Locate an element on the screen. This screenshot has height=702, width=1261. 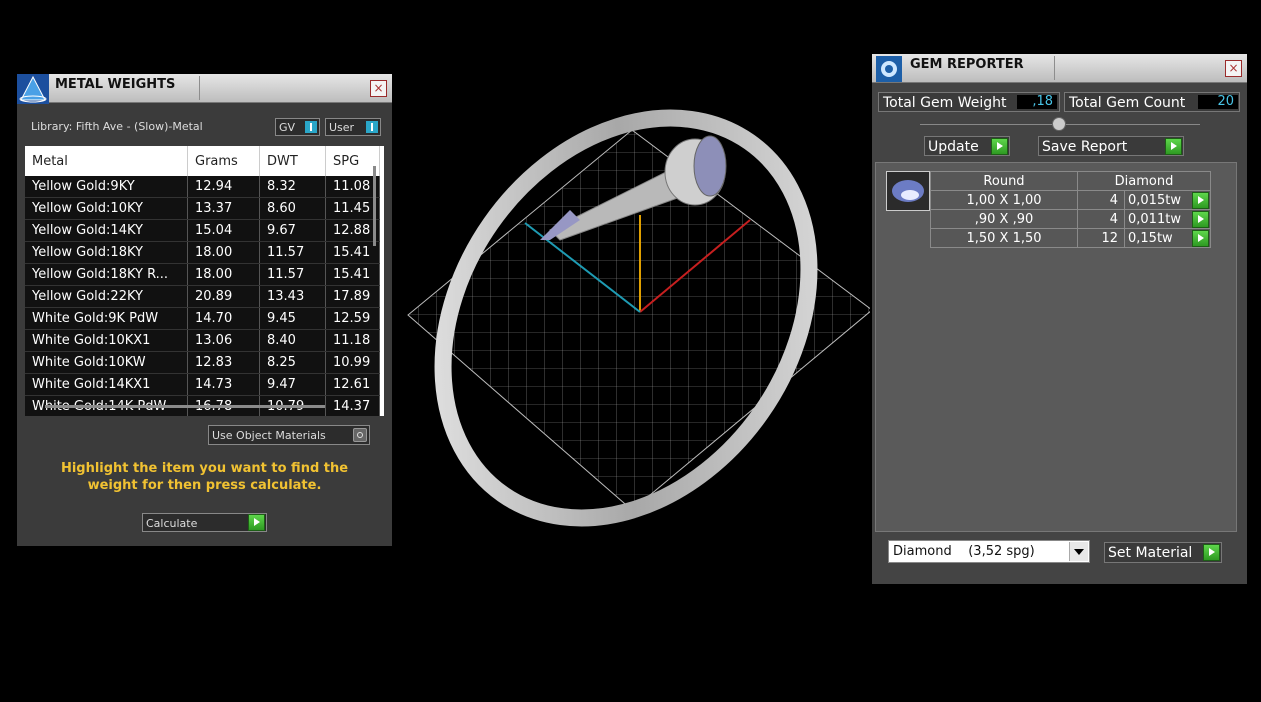
update-button: Update is located at coordinates (967, 146).